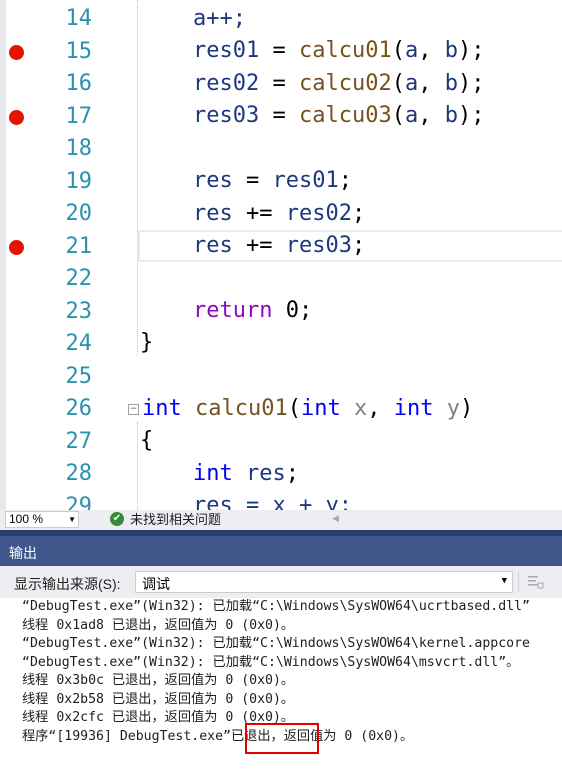 Image resolution: width=562 pixels, height=770 pixels. Describe the element at coordinates (26, 519) in the screenshot. I see `zoom-value: 100 %` at that location.